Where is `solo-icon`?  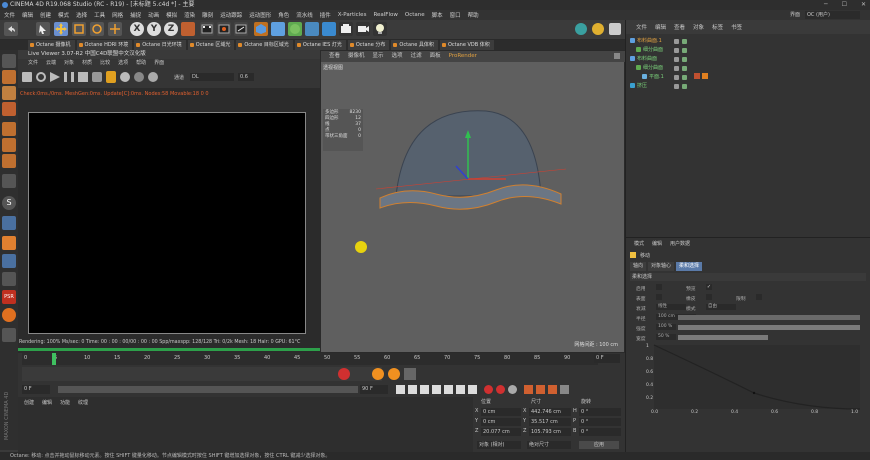
solo-icon is located at coordinates (9, 243).